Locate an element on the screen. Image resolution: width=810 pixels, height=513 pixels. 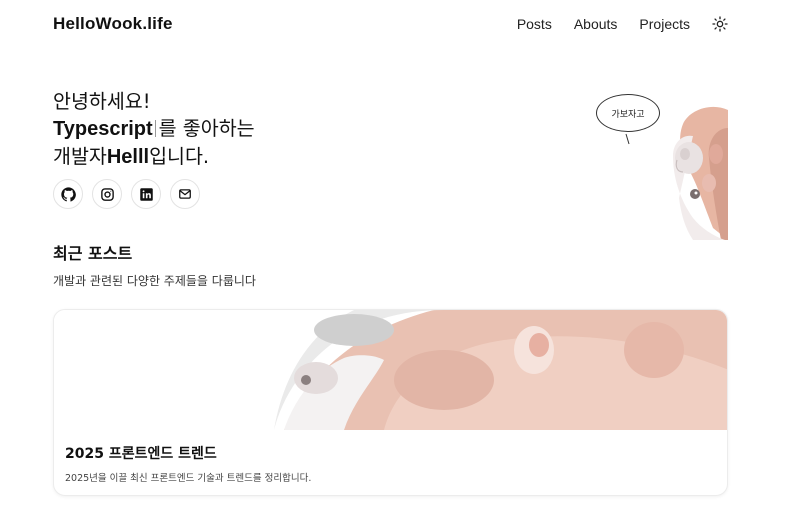
mail-icon is located at coordinates (185, 194).